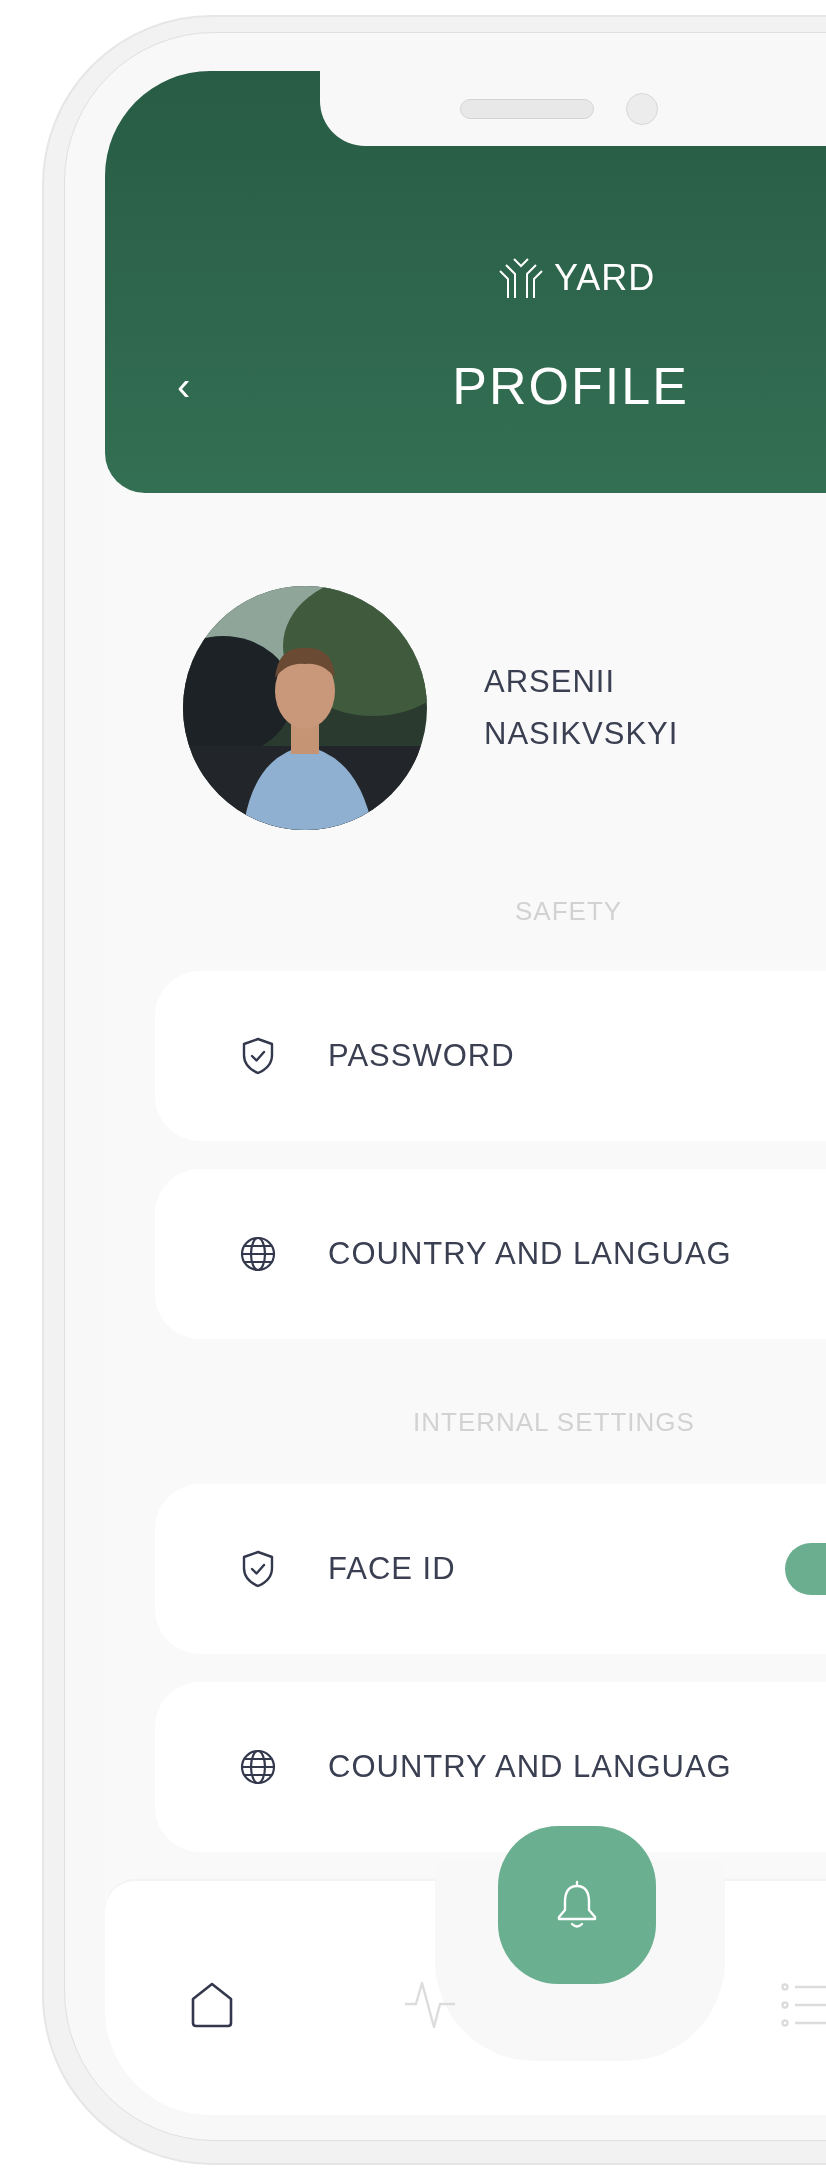 The width and height of the screenshot is (826, 2169). Describe the element at coordinates (421, 1055) in the screenshot. I see `row-label: PASSWORD` at that location.